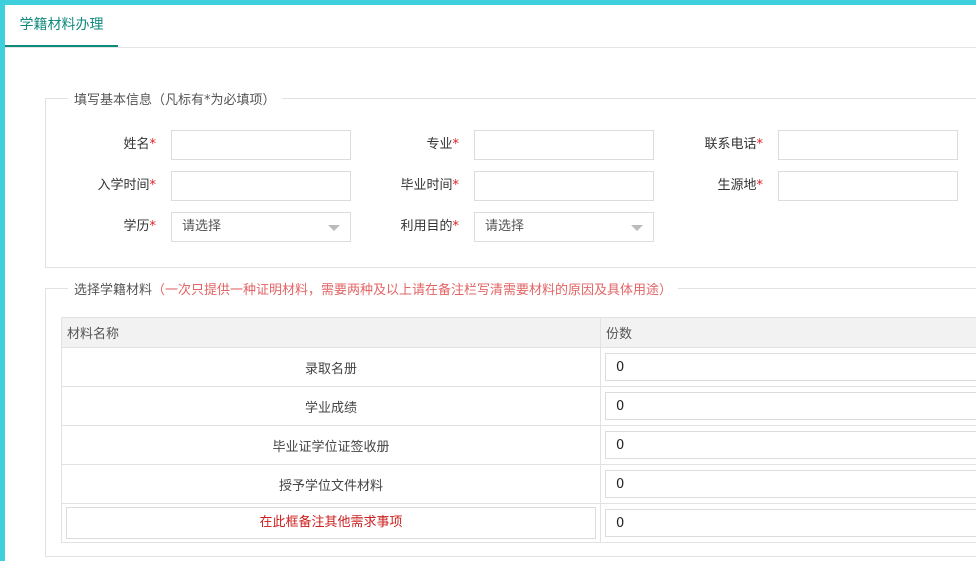 Image resolution: width=976 pixels, height=561 pixels. I want to click on note-input: 在此框备注其他需求事项, so click(331, 523).